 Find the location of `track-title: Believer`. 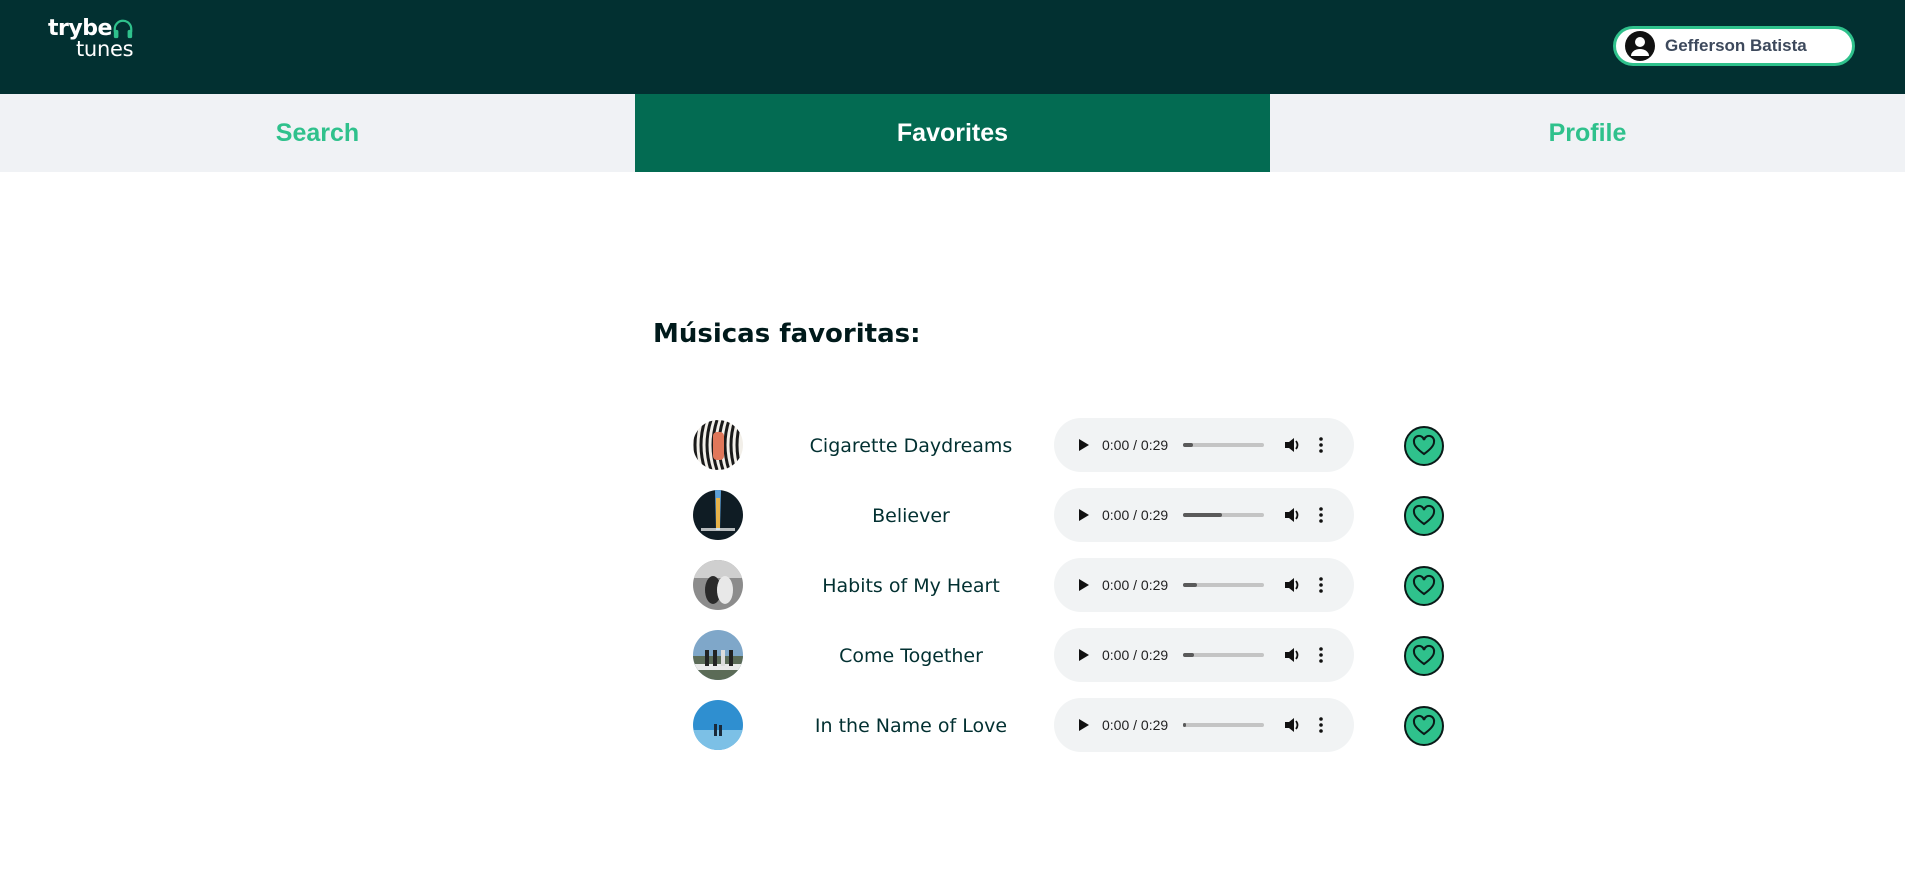

track-title: Believer is located at coordinates (911, 516).